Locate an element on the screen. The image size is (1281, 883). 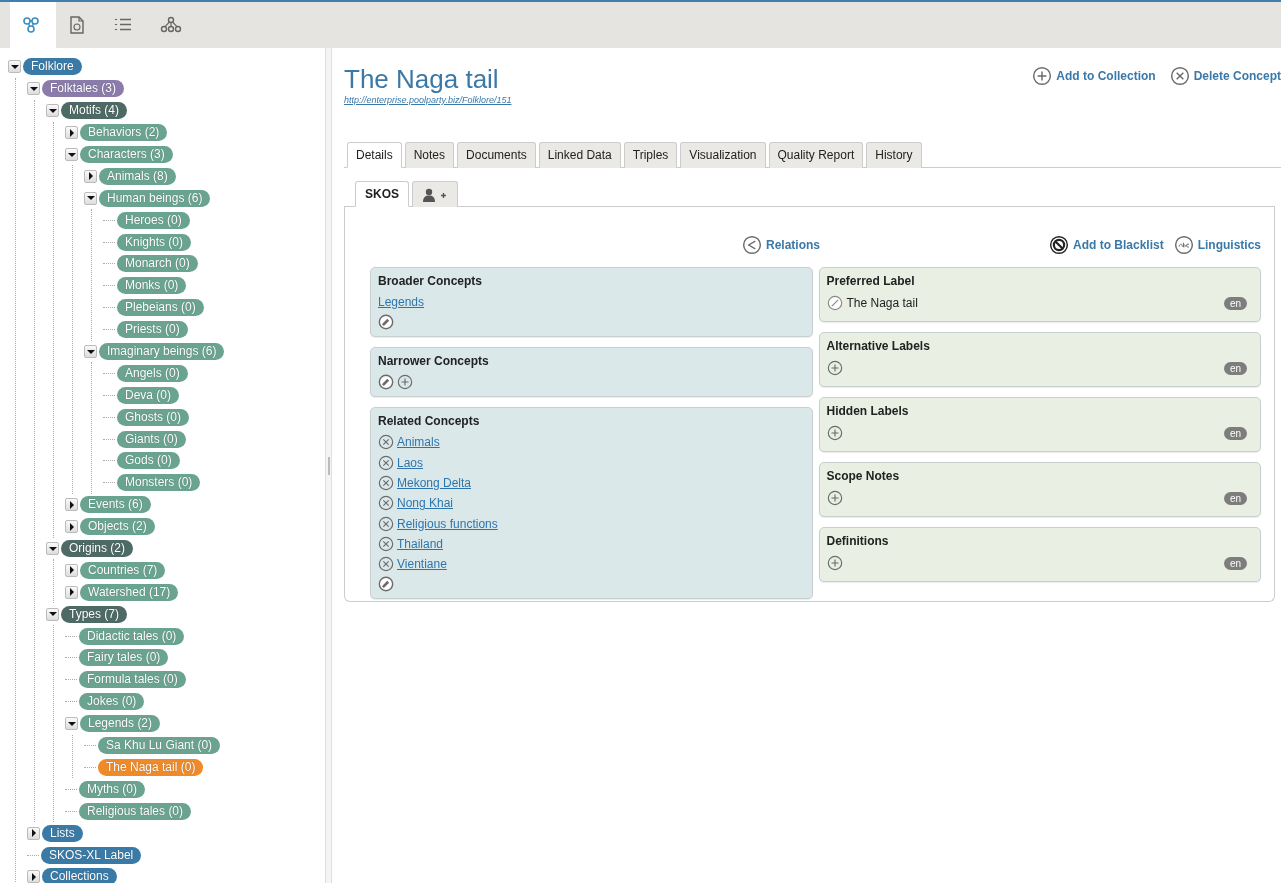
tool-tab is located at coordinates (33, 25).